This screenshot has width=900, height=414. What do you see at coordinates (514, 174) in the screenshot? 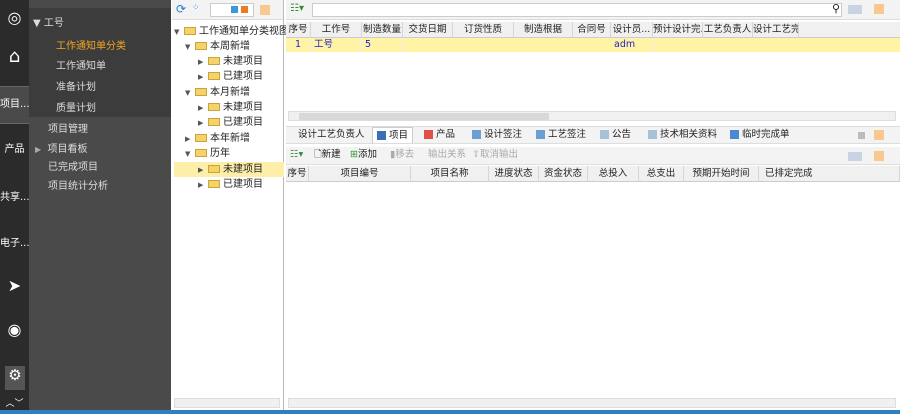
I see `column-header: 进度状态` at bounding box center [514, 174].